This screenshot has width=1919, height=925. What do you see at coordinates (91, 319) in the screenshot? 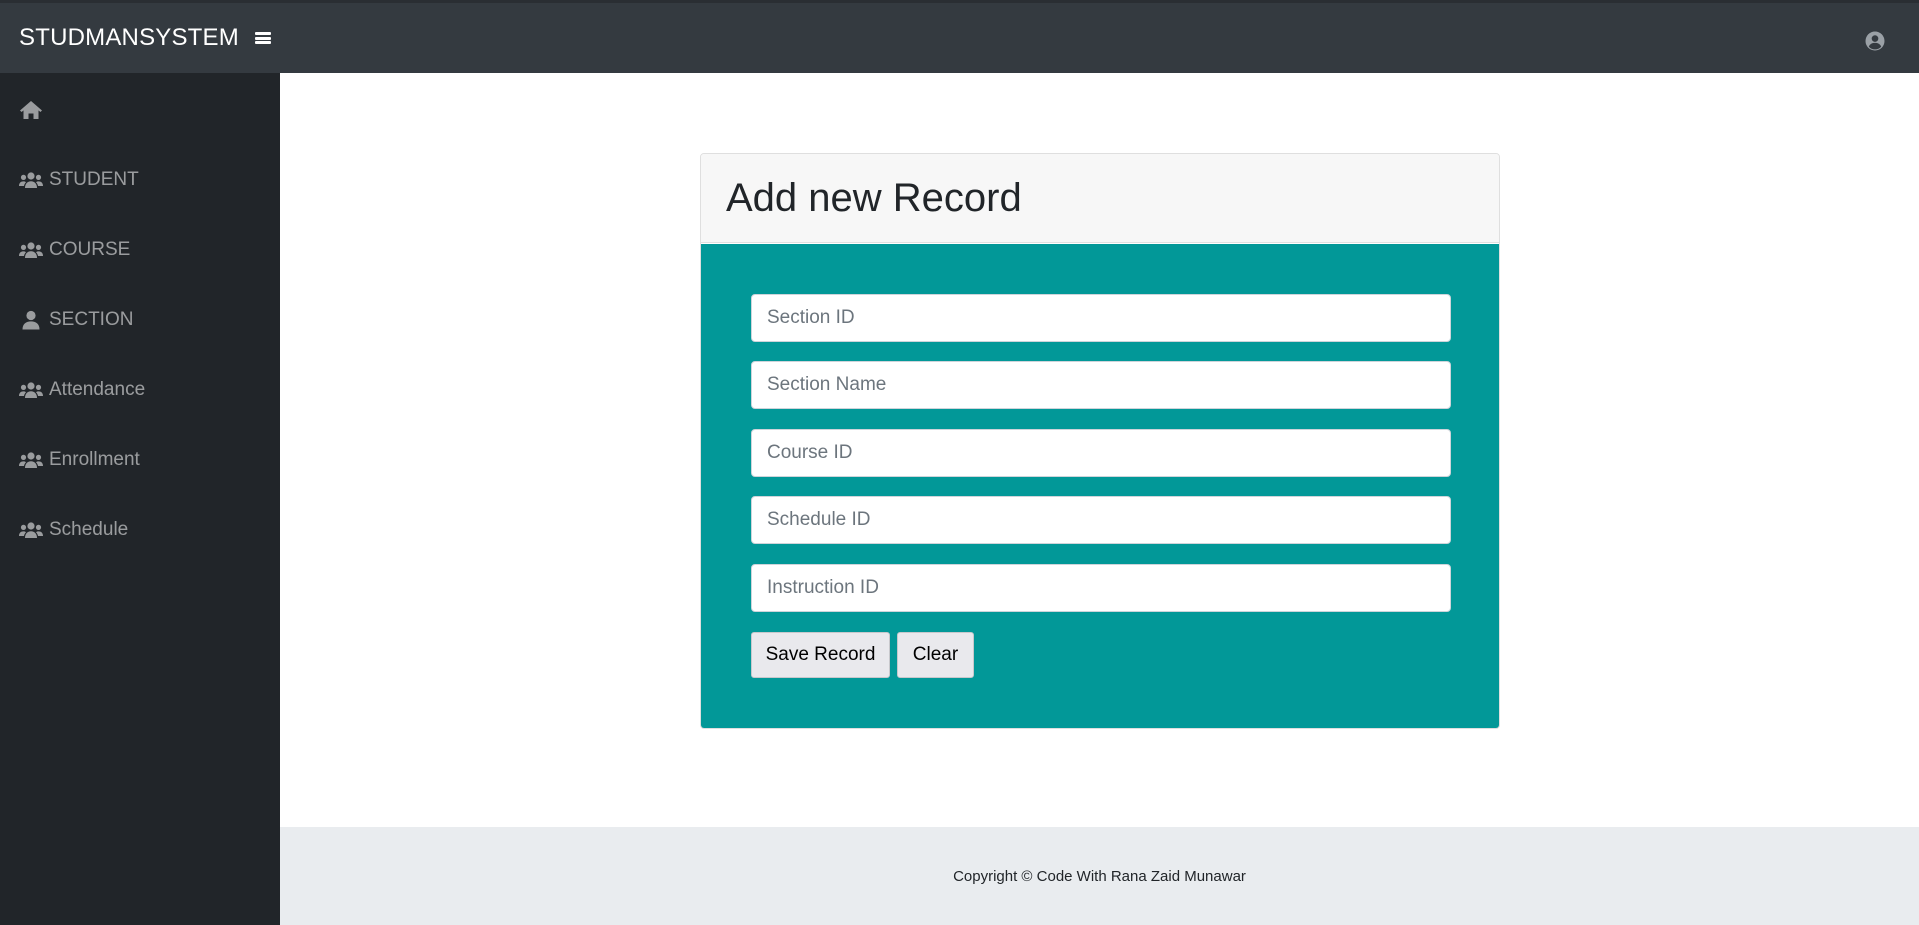
I see `sidebar-item-label: SECTION` at bounding box center [91, 319].